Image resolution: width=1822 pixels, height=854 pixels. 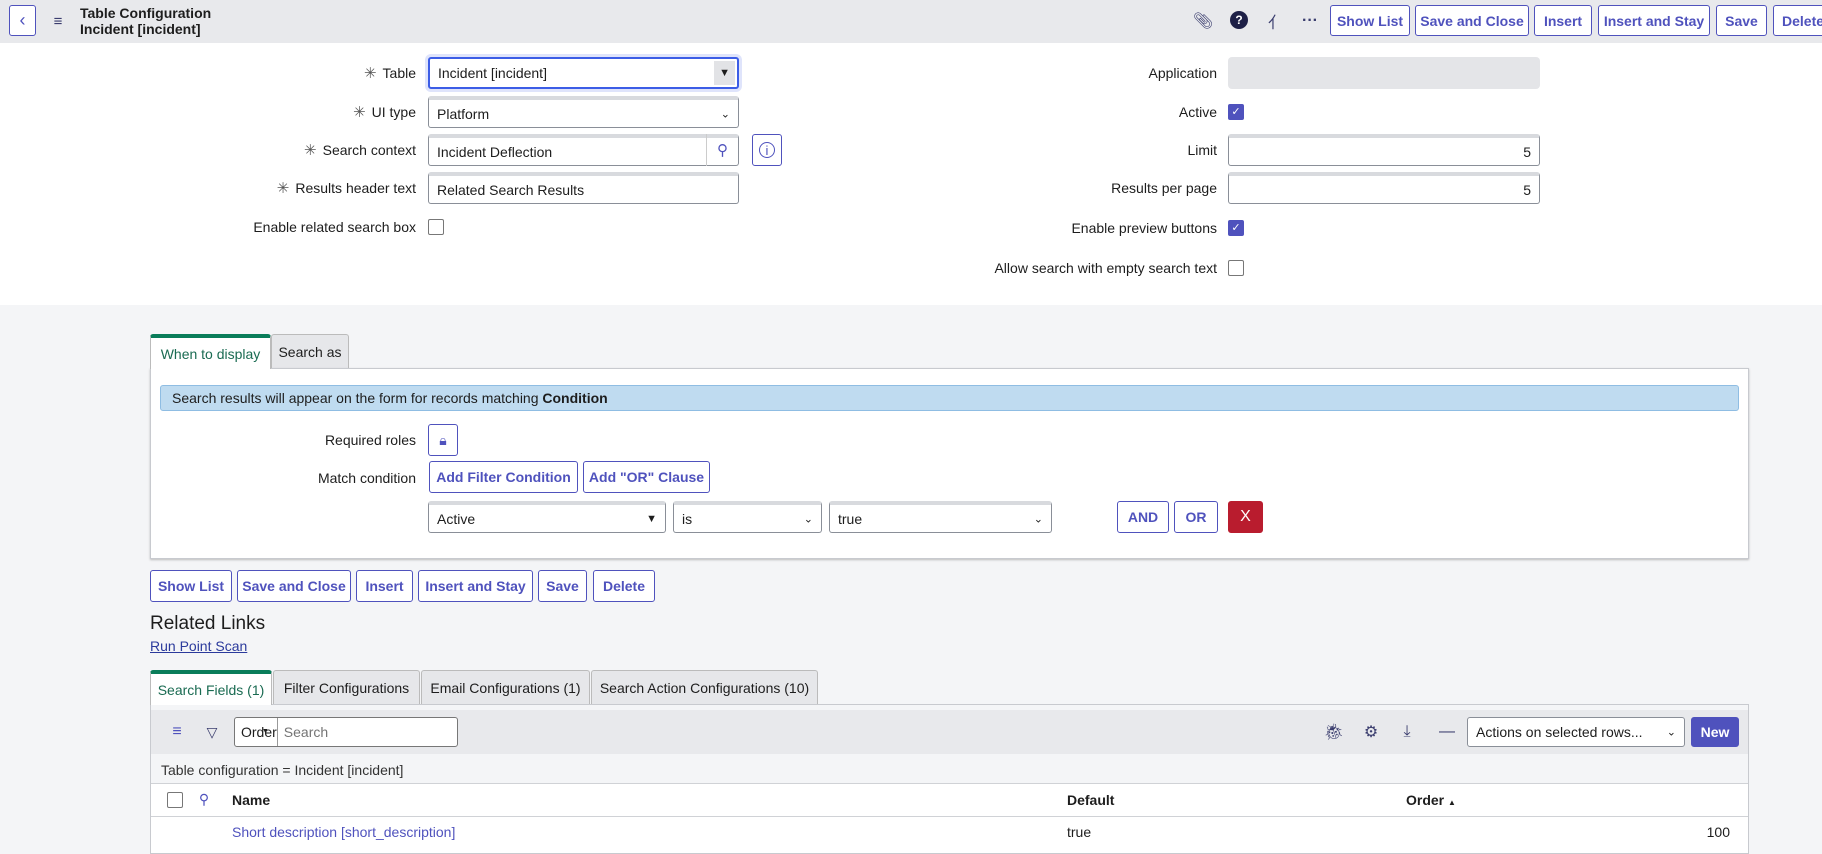 What do you see at coordinates (583, 112) in the screenshot?
I see `ui-type-select: Platform ⌄` at bounding box center [583, 112].